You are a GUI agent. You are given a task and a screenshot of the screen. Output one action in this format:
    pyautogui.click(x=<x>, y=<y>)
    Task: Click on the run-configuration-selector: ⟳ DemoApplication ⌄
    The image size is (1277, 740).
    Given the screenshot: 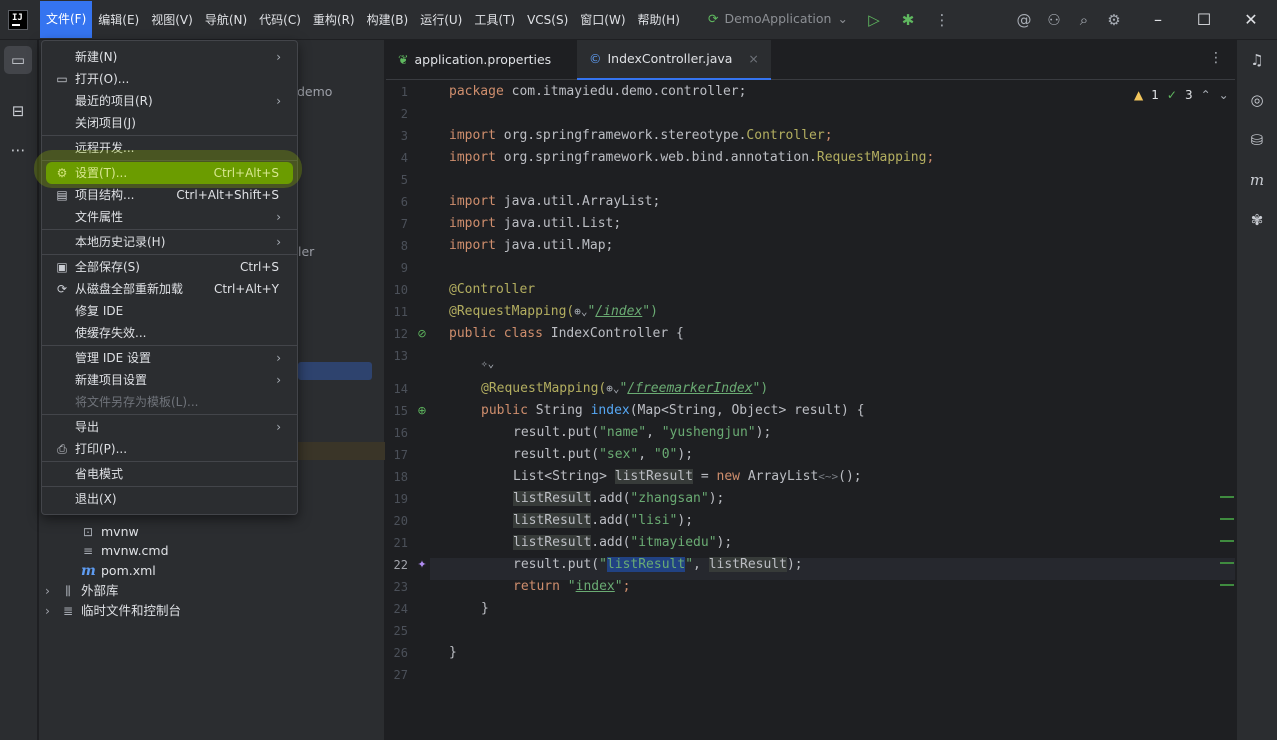 What is the action you would take?
    pyautogui.click(x=778, y=18)
    